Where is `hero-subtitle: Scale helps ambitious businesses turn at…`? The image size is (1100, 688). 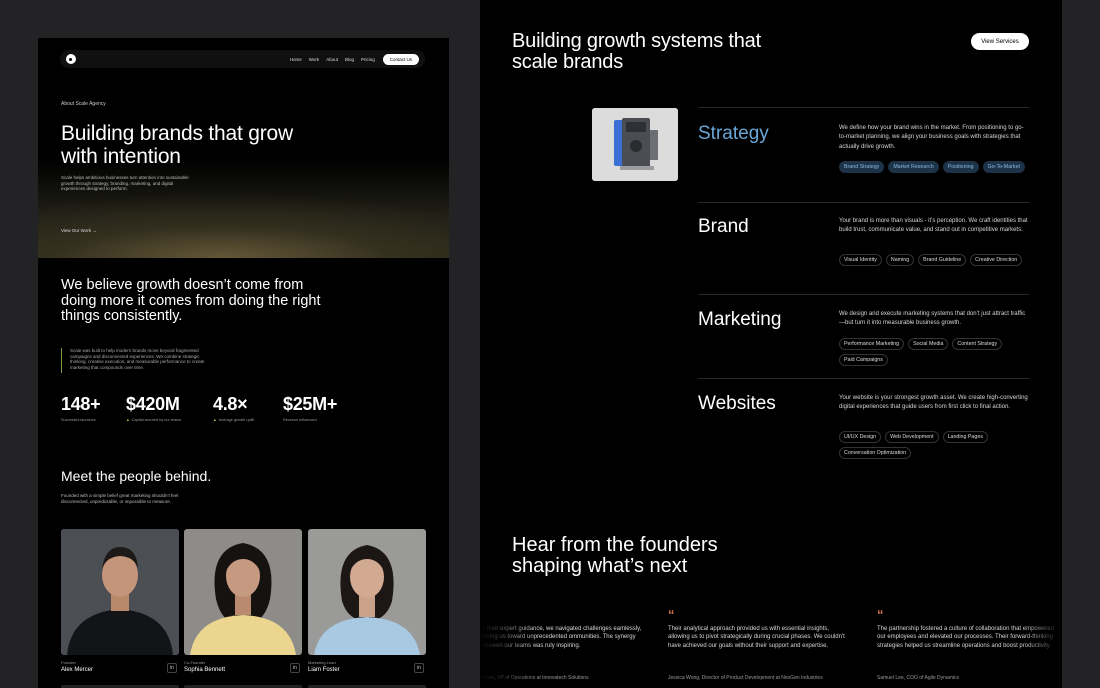 hero-subtitle: Scale helps ambitious businesses turn at… is located at coordinates (125, 183).